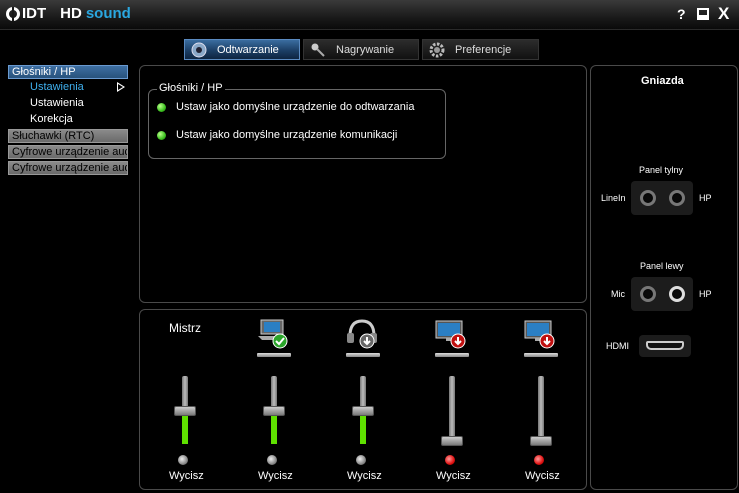 This screenshot has height=493, width=739. I want to click on jack-mic-icon, so click(648, 294).